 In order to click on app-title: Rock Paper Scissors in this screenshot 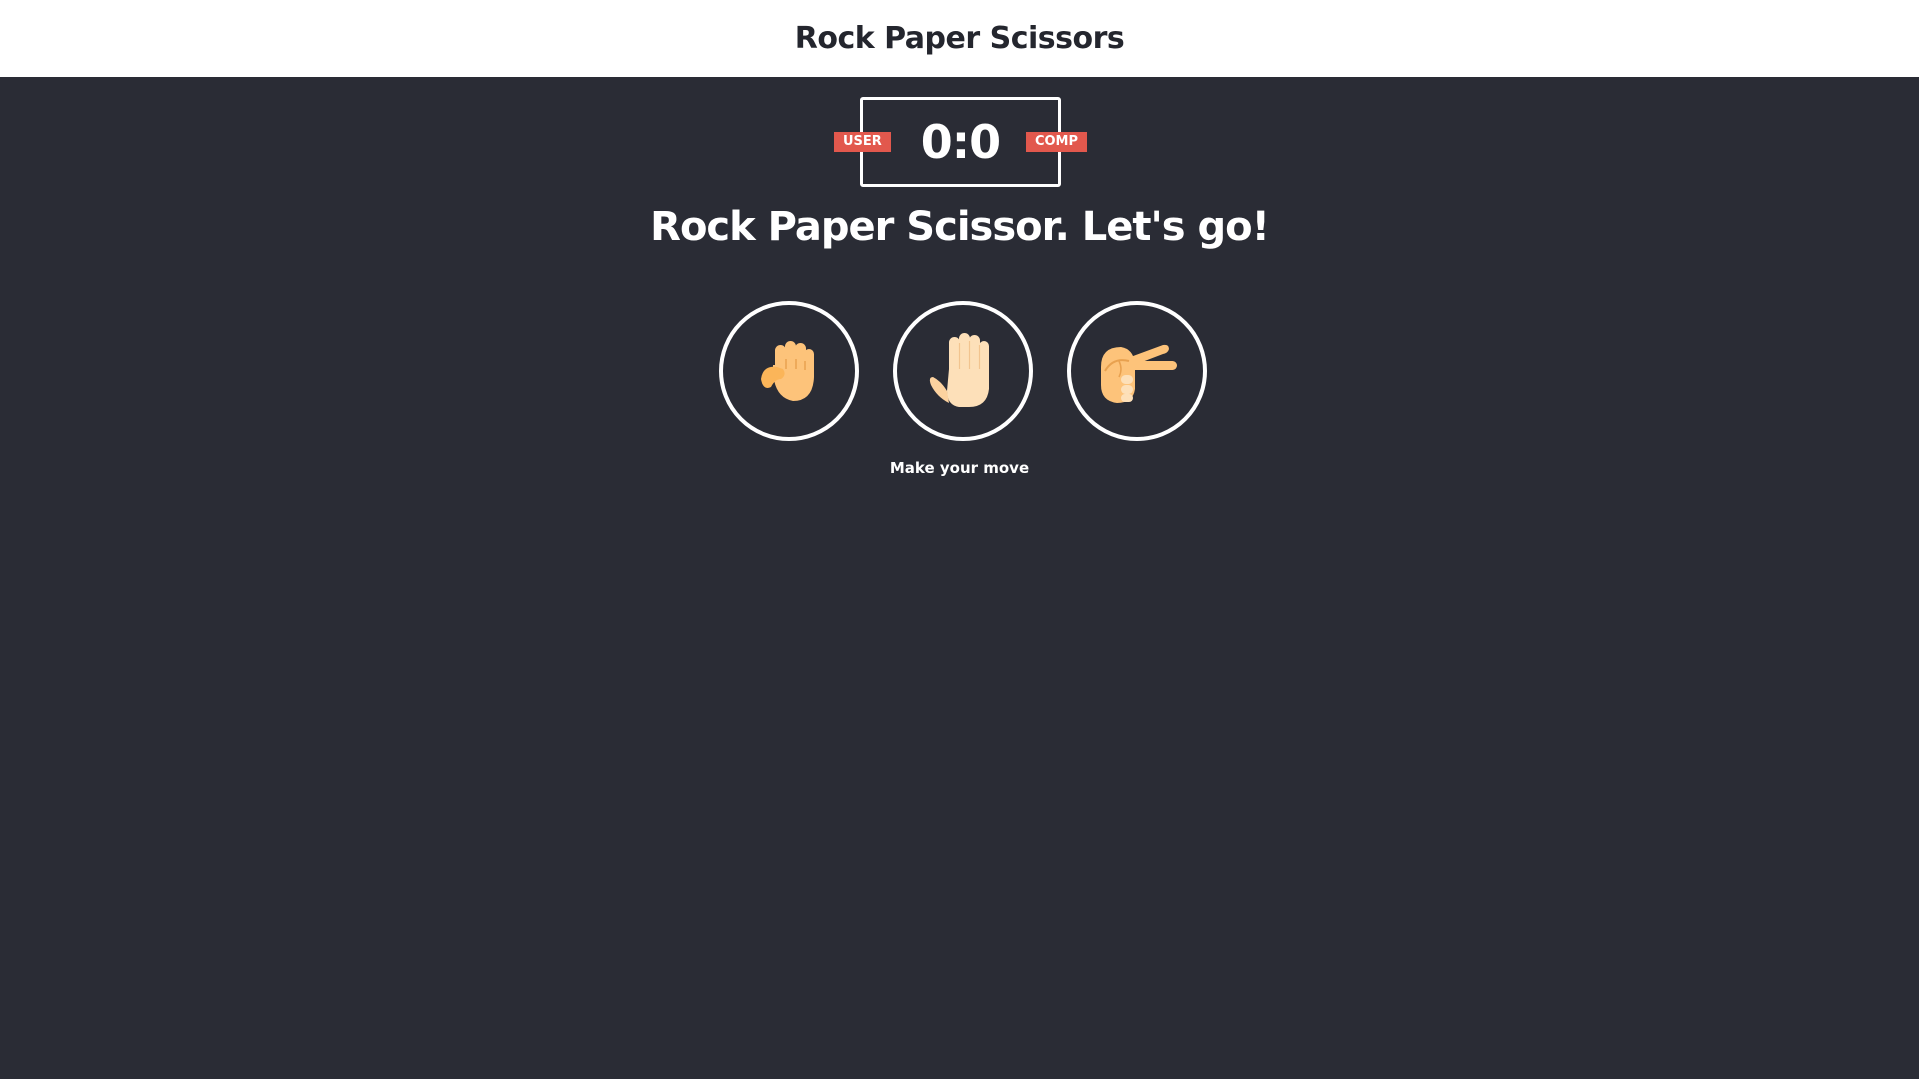, I will do `click(959, 38)`.